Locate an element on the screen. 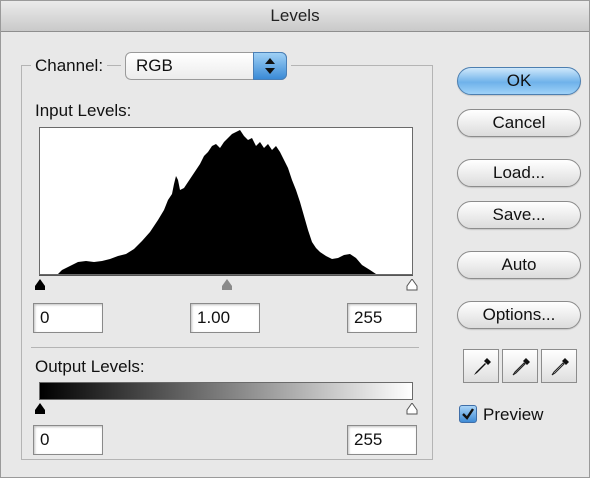 The width and height of the screenshot is (590, 478). input-gamma-field: 1.00 is located at coordinates (225, 318).